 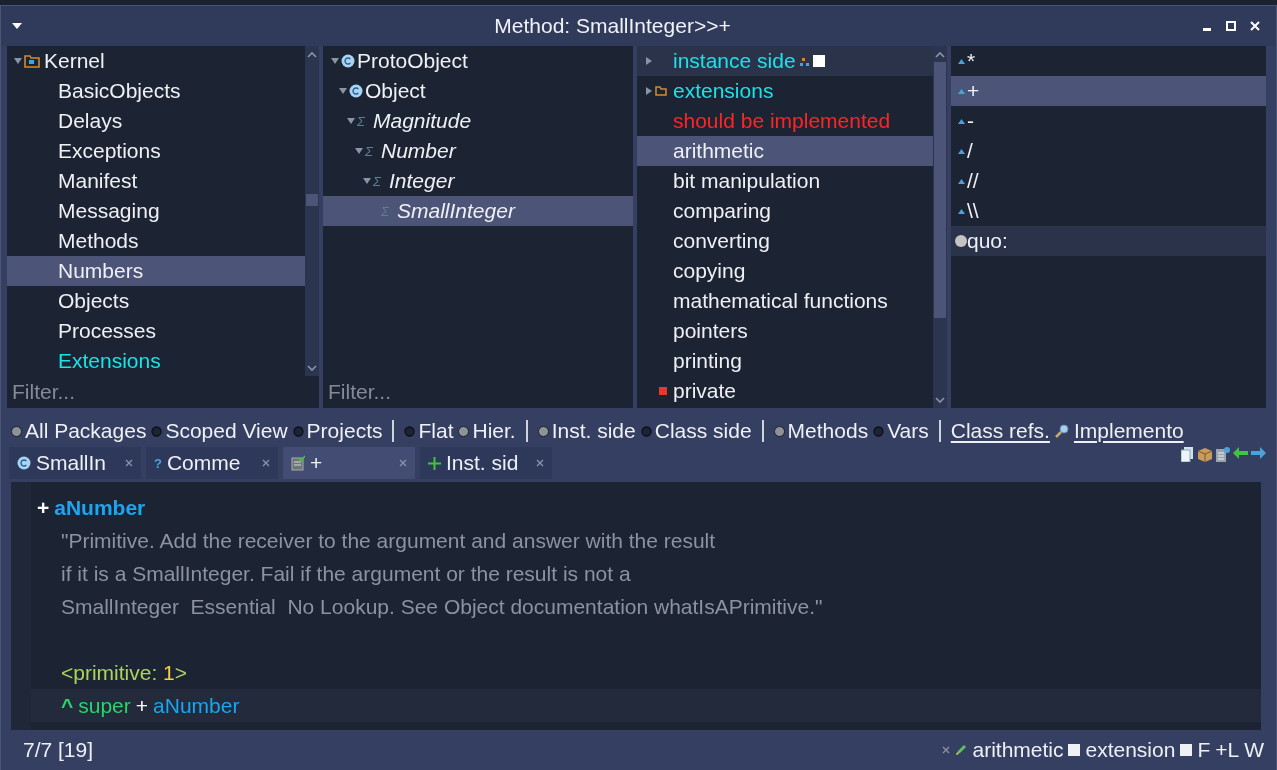 I want to click on tree-item: Σ Number, so click(x=478, y=151).